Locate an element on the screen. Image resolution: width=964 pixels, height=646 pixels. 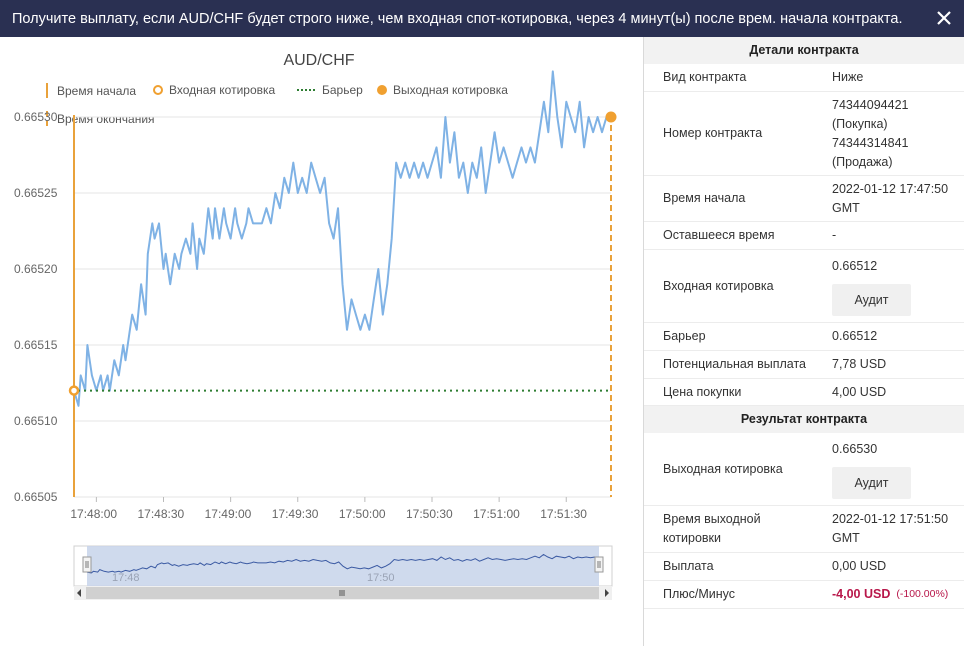
x-tick-label: 17:48:30 is located at coordinates (161, 514).